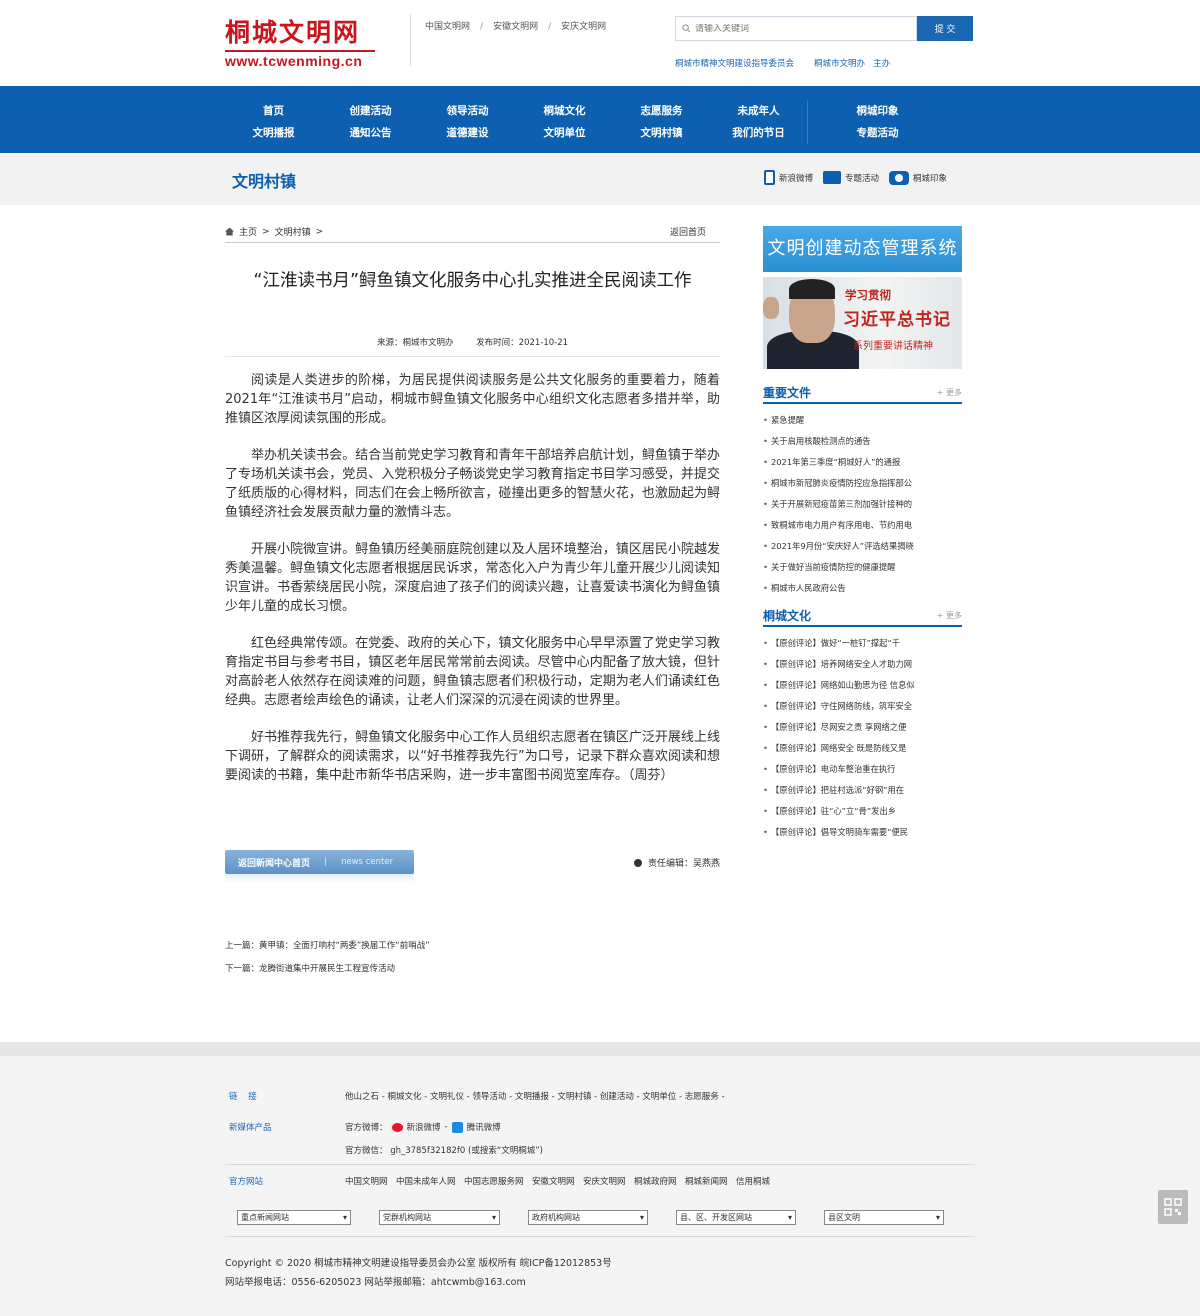 The height and width of the screenshot is (1316, 1200). I want to click on list-item: 【原创评论】尽网安之责 享网络之便, so click(862, 727).